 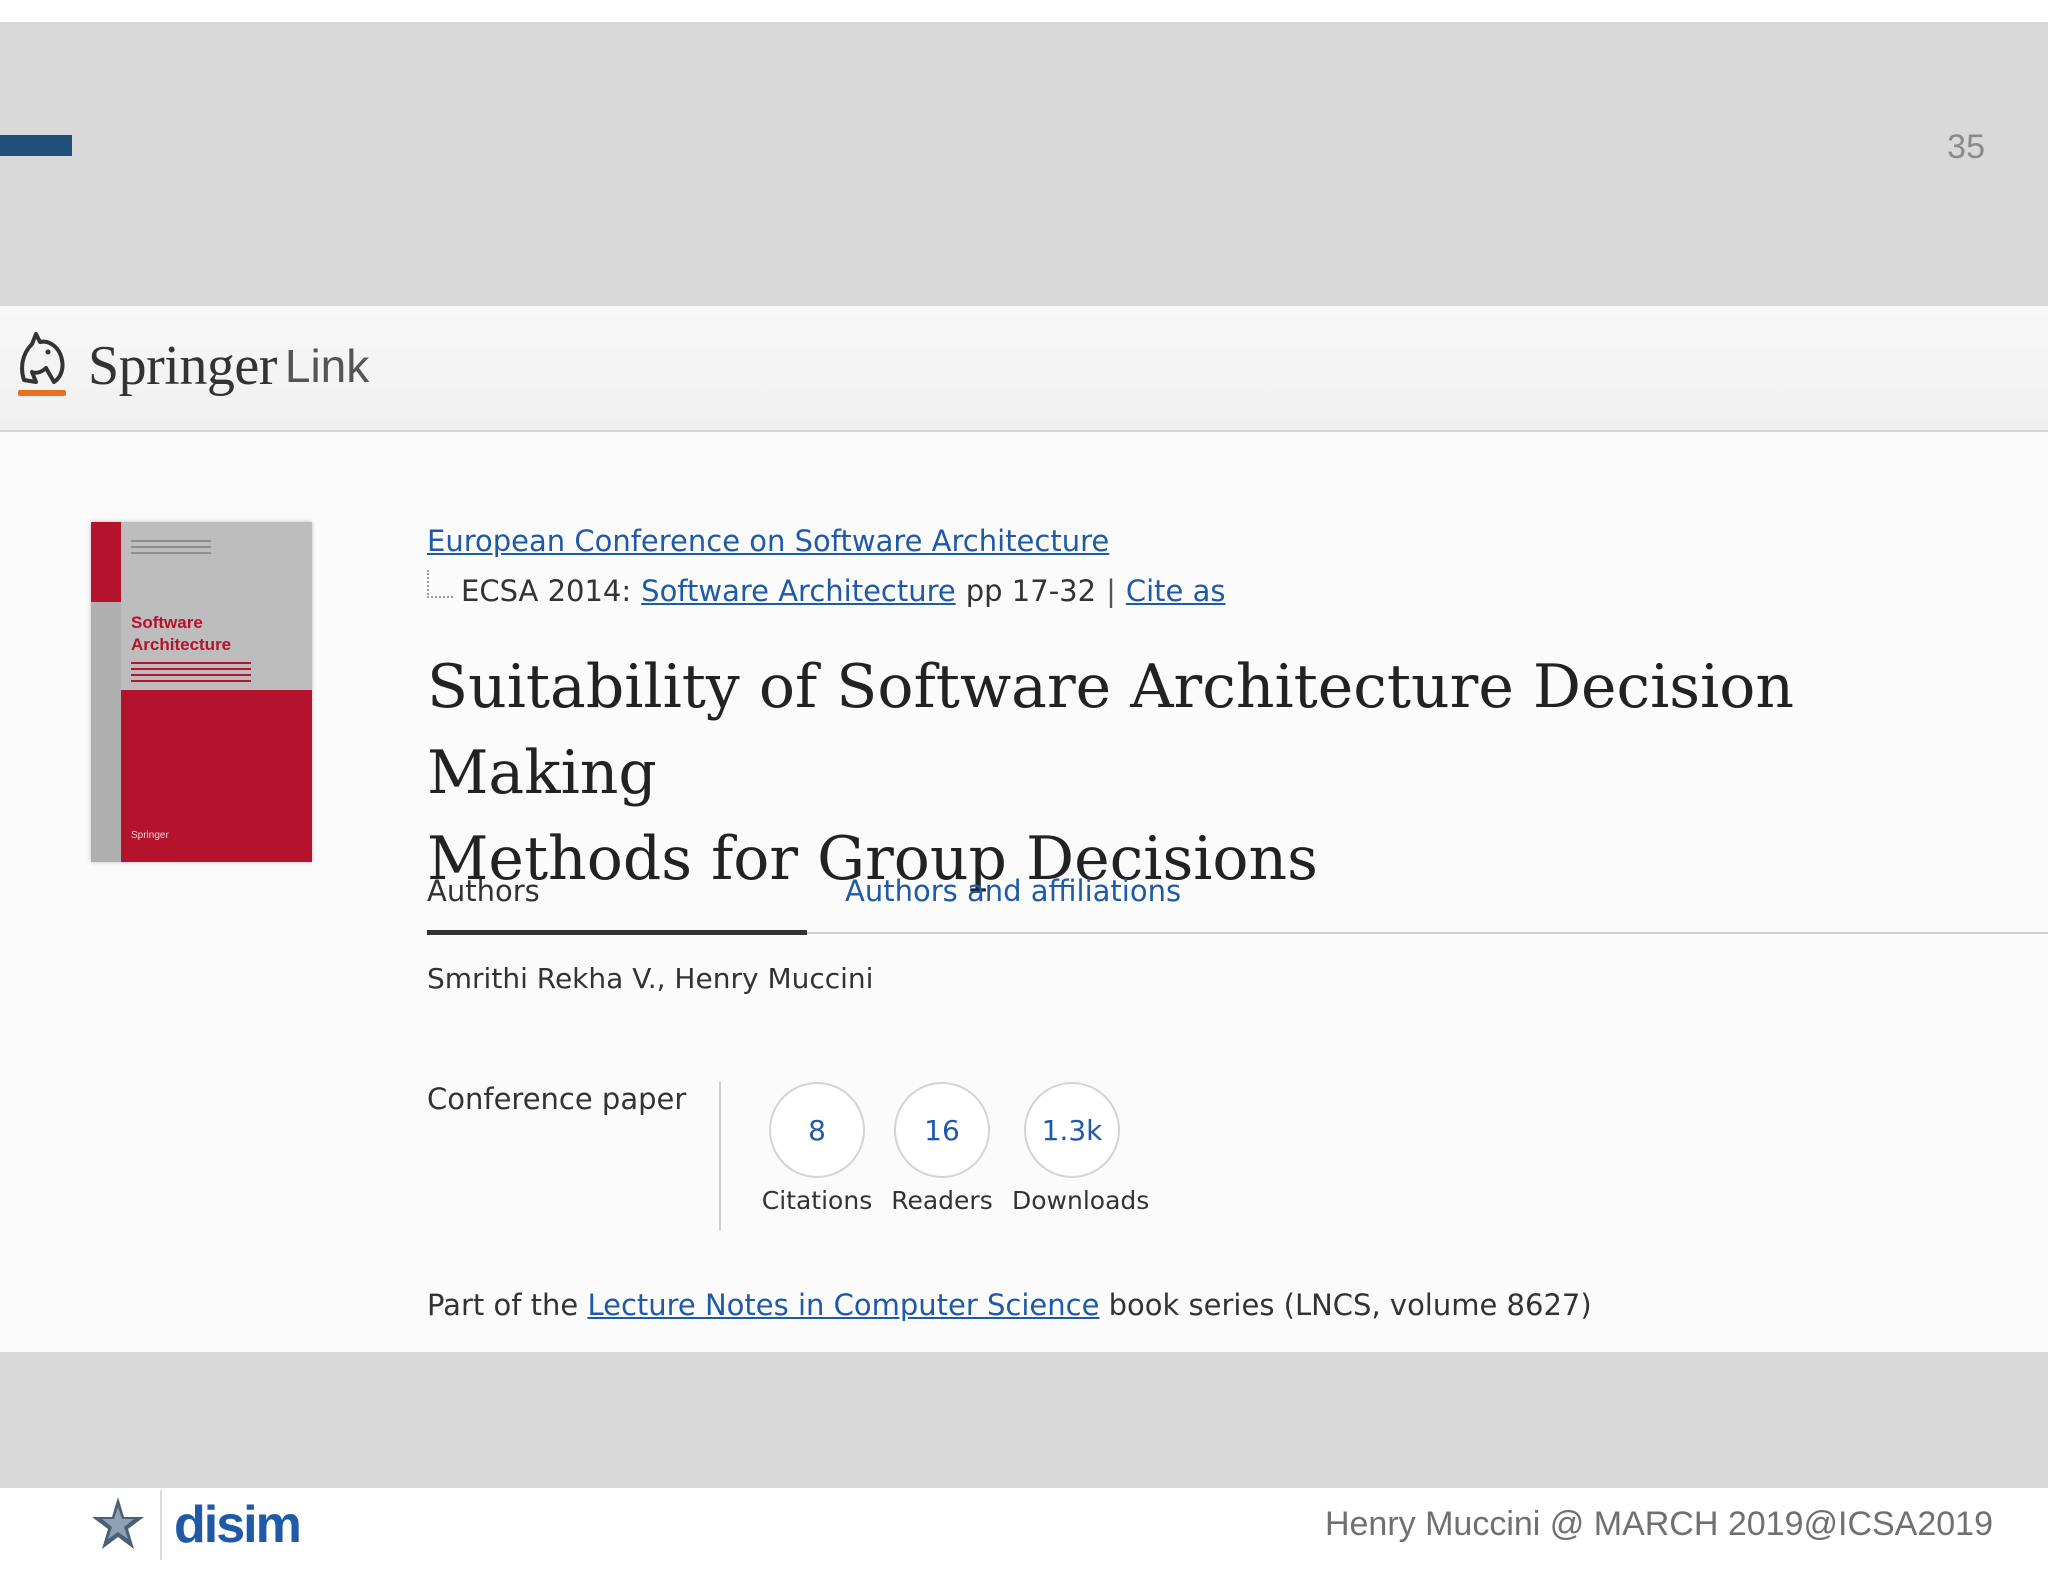 What do you see at coordinates (1024, 1420) in the screenshot?
I see `slide-footer-band` at bounding box center [1024, 1420].